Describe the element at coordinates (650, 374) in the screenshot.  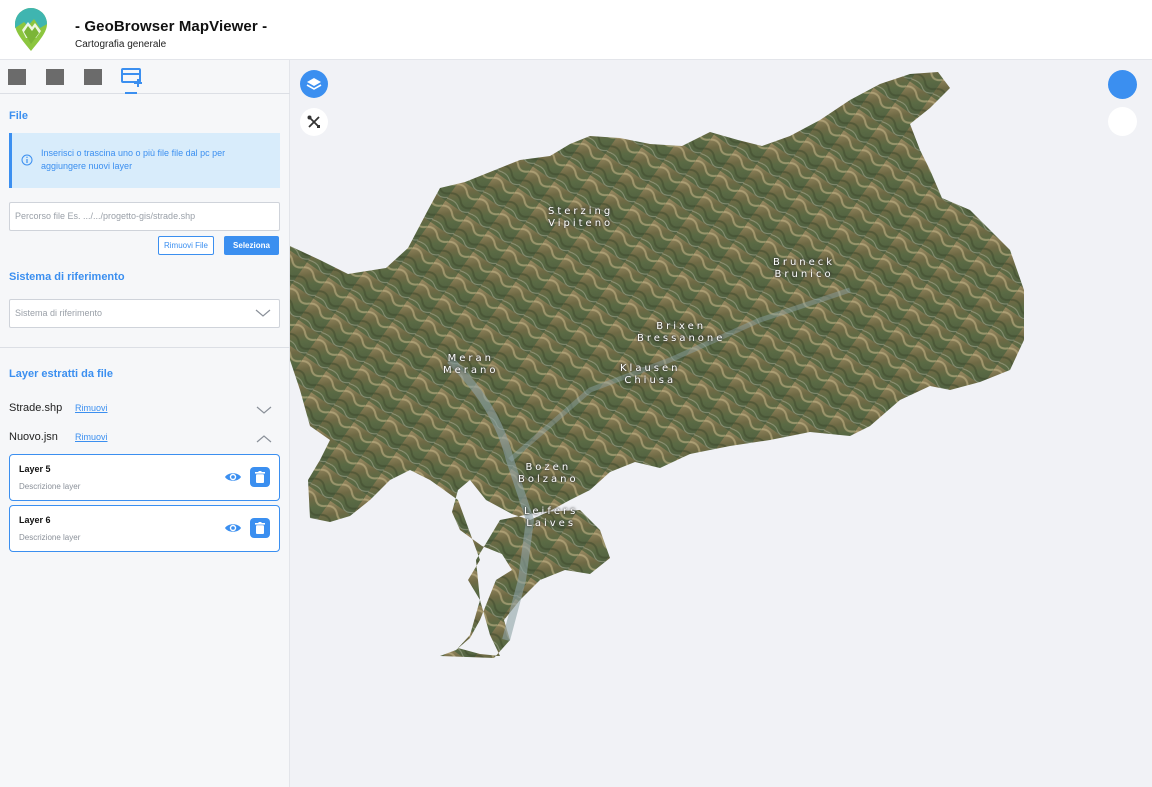
I see `place-label: Klausen Chiusa` at that location.